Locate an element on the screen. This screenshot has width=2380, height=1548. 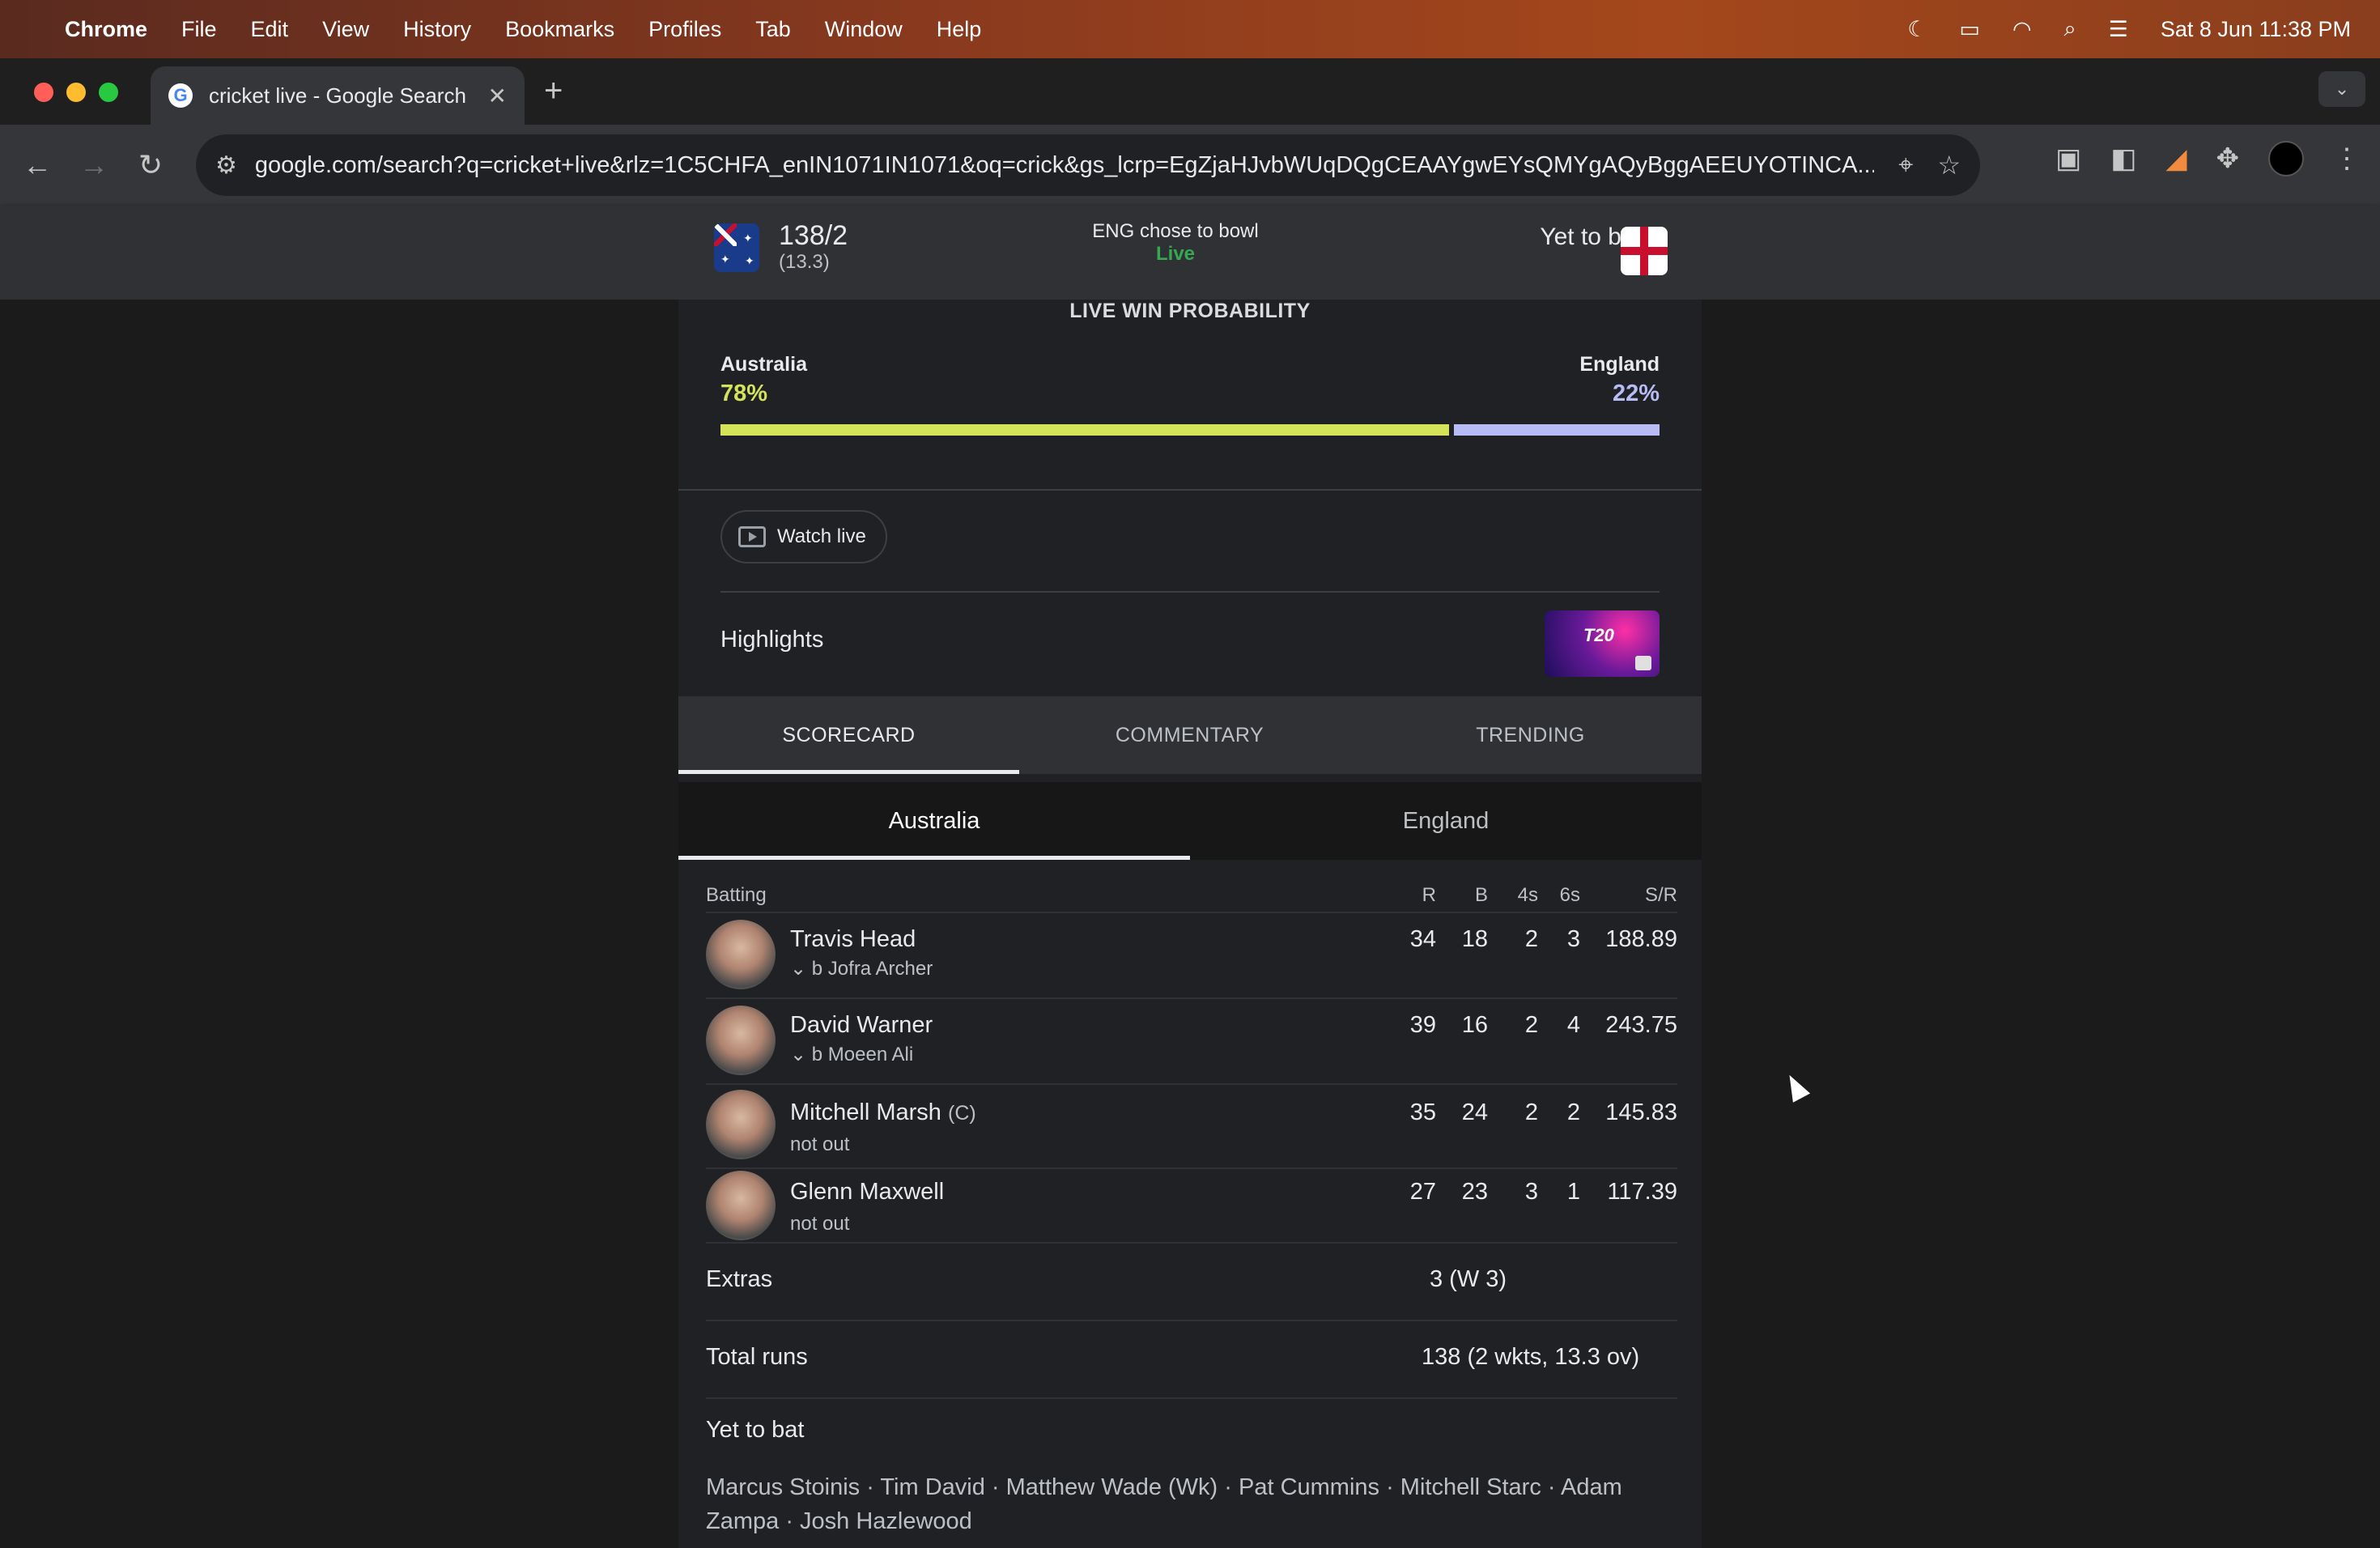
battery-icon: ▭ is located at coordinates (1969, 29).